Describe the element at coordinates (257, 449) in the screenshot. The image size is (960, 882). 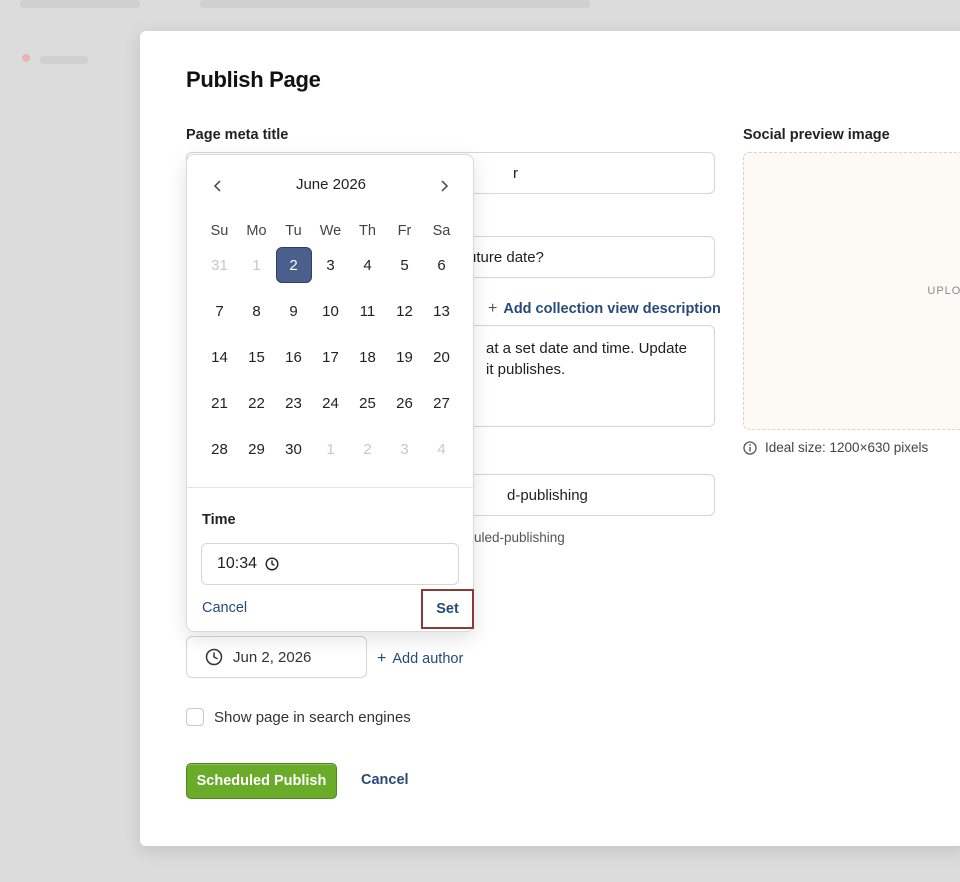
I see `calendar-day: 29` at that location.